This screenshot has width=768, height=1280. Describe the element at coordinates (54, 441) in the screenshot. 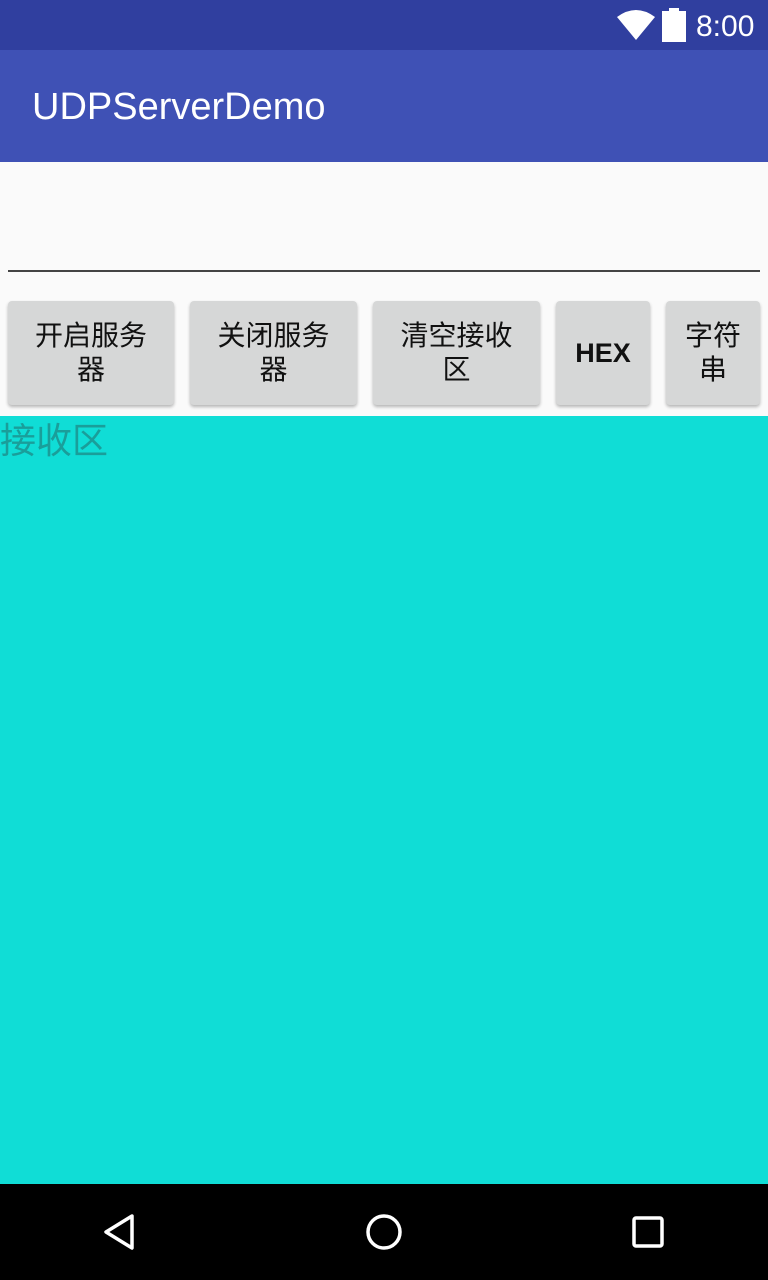

I see `receive-area-hint: 接收区` at that location.